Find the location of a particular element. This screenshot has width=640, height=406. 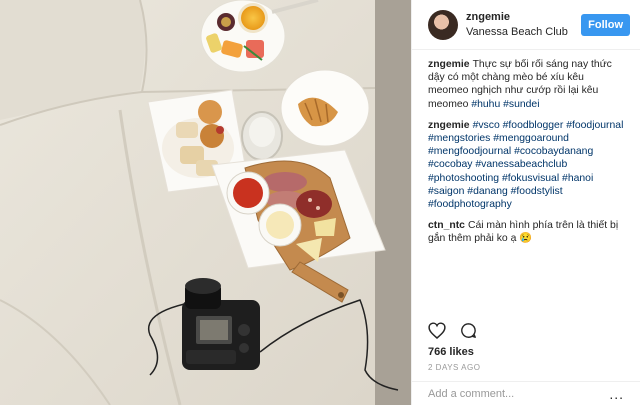

avatar is located at coordinates (443, 24).